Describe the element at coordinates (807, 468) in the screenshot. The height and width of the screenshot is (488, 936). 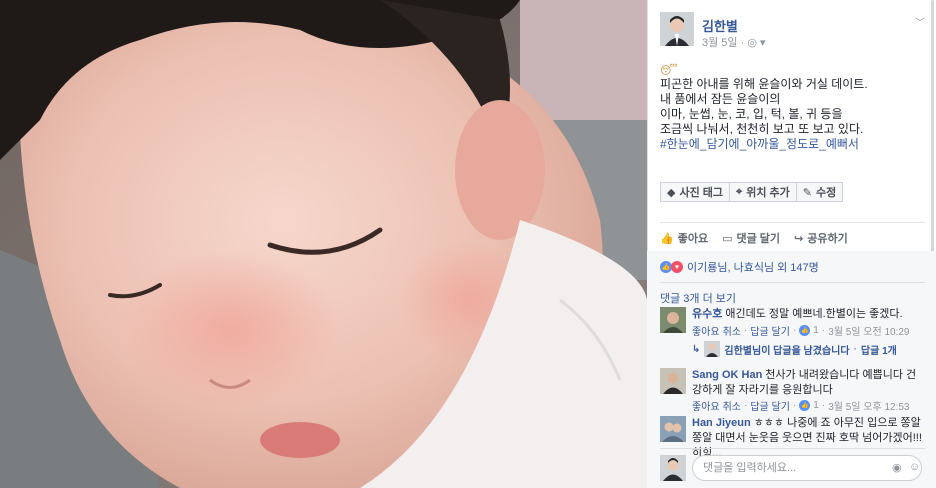
I see `comment-input` at that location.